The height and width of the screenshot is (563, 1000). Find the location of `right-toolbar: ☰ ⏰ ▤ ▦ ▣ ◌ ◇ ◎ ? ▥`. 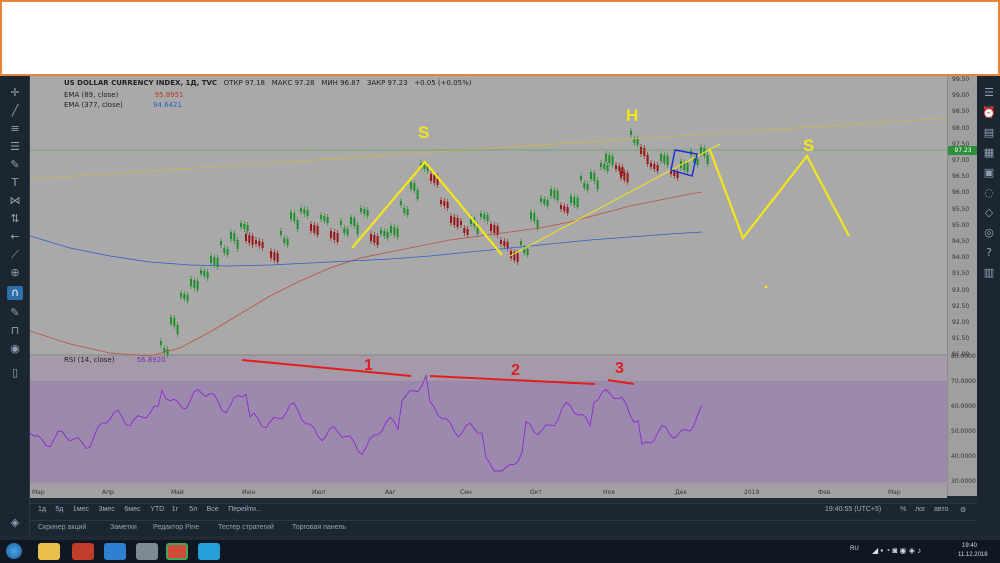

right-toolbar: ☰ ⏰ ▤ ▦ ▣ ◌ ◇ ◎ ? ▥ is located at coordinates (988, 306).